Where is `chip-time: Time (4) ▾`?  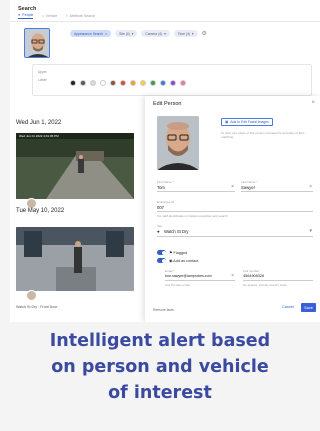
chip-time: Time (4) ▾ is located at coordinates (185, 33).